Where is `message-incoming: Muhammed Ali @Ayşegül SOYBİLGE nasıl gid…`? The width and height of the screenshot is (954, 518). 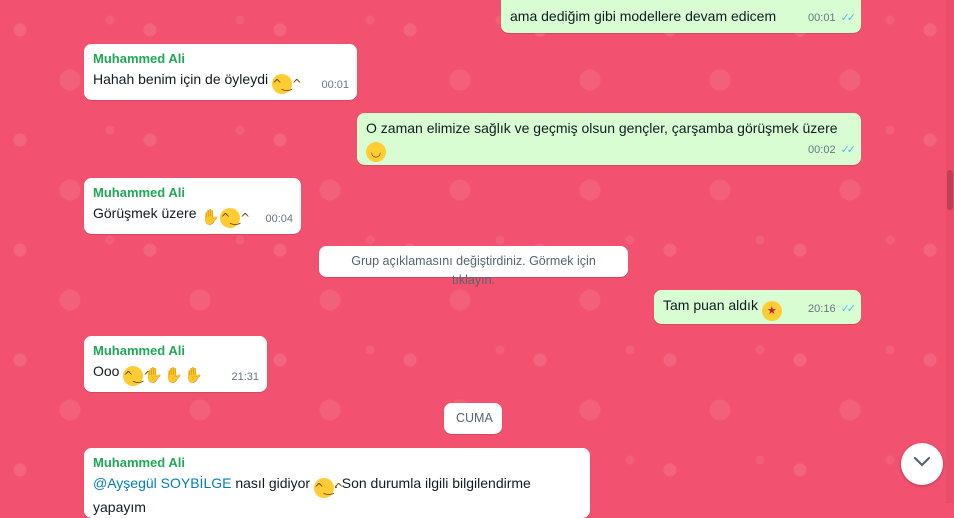
message-incoming: Muhammed Ali @Ayşegül SOYBİLGE nasıl gid… is located at coordinates (337, 483).